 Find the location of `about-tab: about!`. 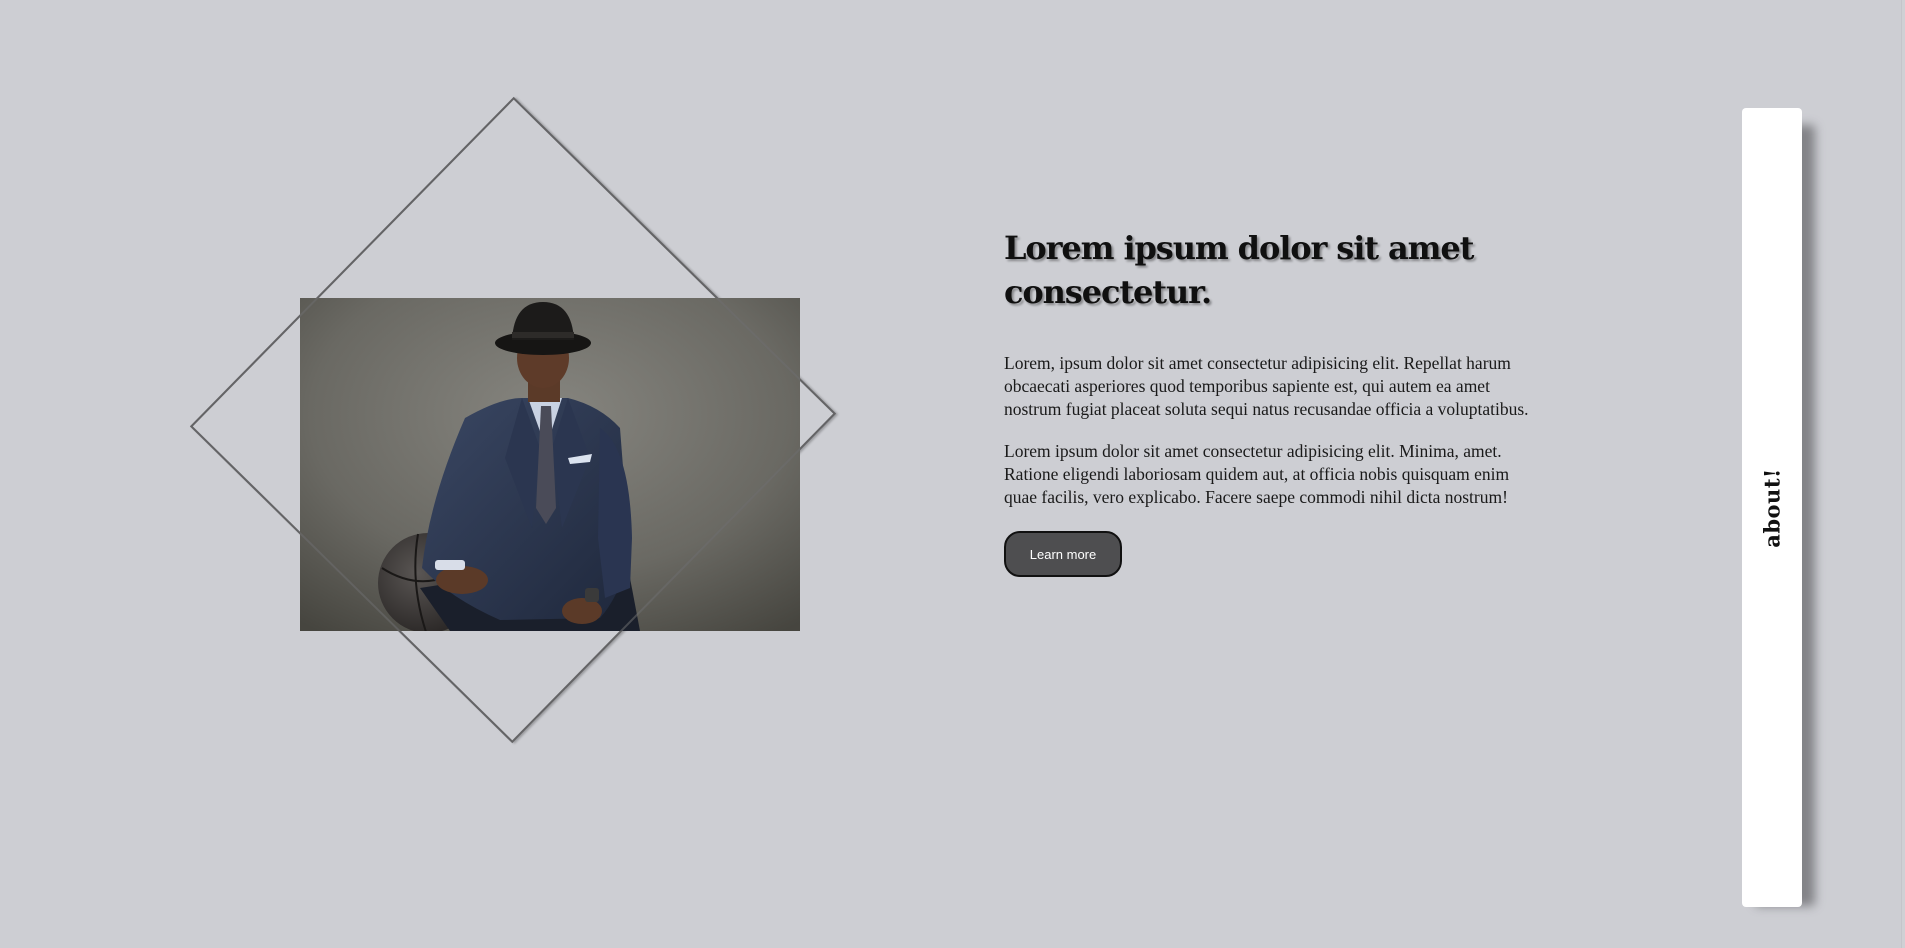

about-tab: about! is located at coordinates (1772, 507).